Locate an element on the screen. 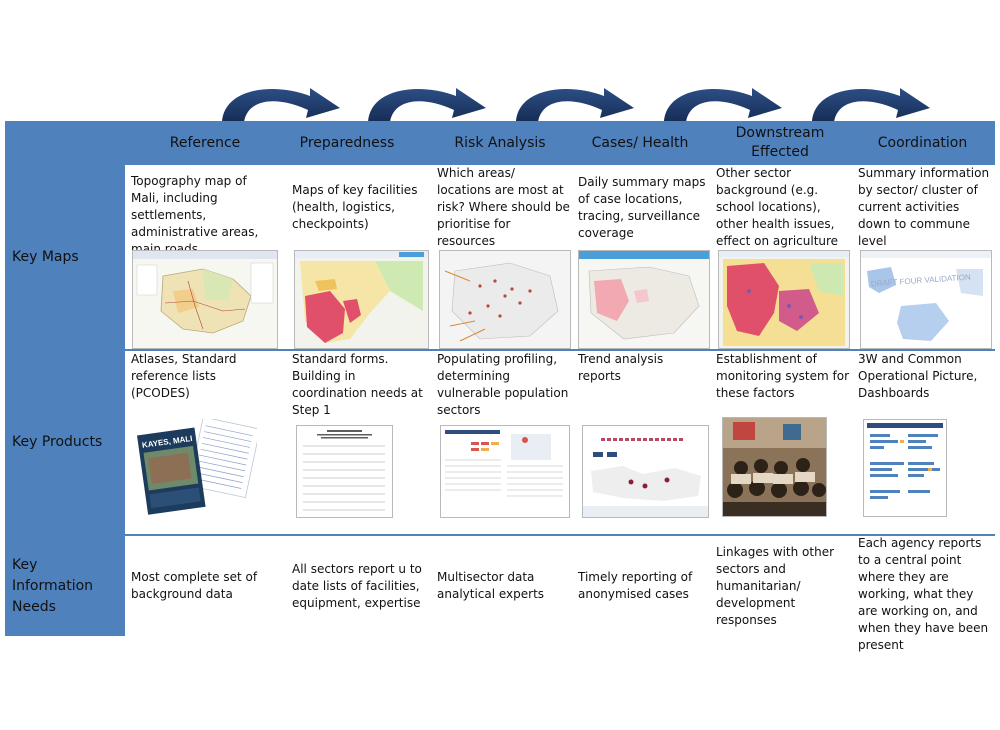 The width and height of the screenshot is (1000, 730). risk-map-thumbnail is located at coordinates (505, 299).